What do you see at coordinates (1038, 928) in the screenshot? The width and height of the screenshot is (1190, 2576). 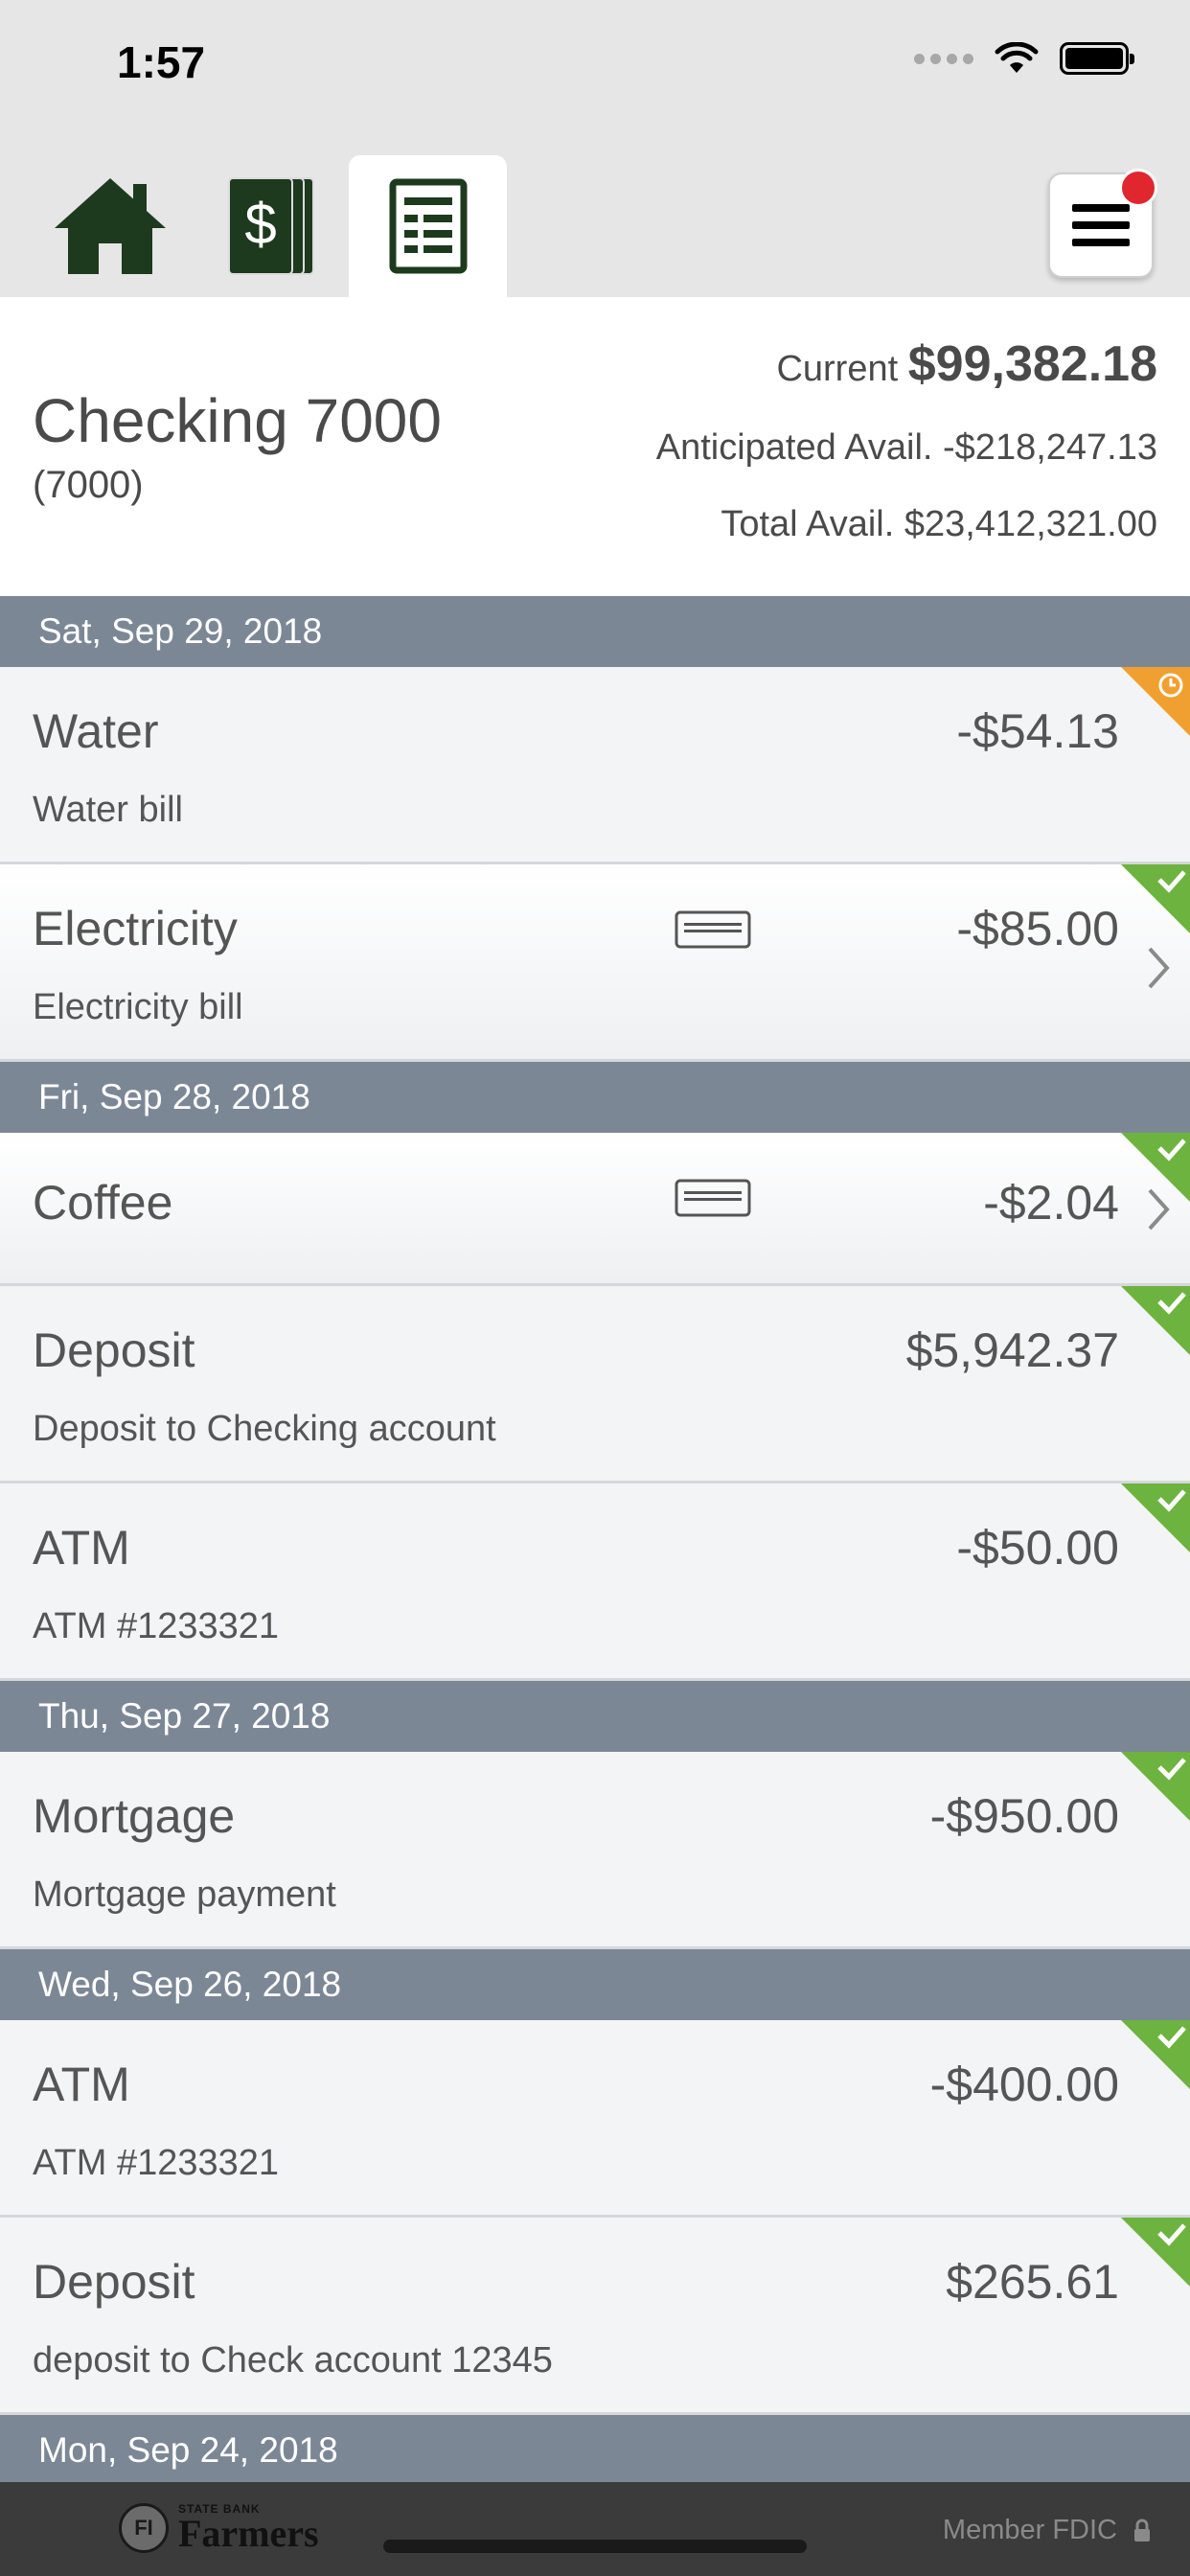 I see `transaction-amount: -$85.00` at bounding box center [1038, 928].